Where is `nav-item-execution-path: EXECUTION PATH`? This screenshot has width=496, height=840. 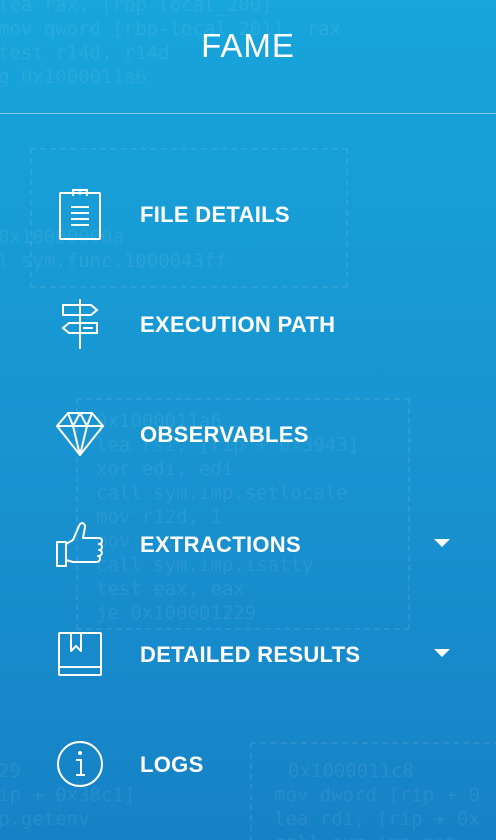 nav-item-execution-path: EXECUTION PATH is located at coordinates (248, 324).